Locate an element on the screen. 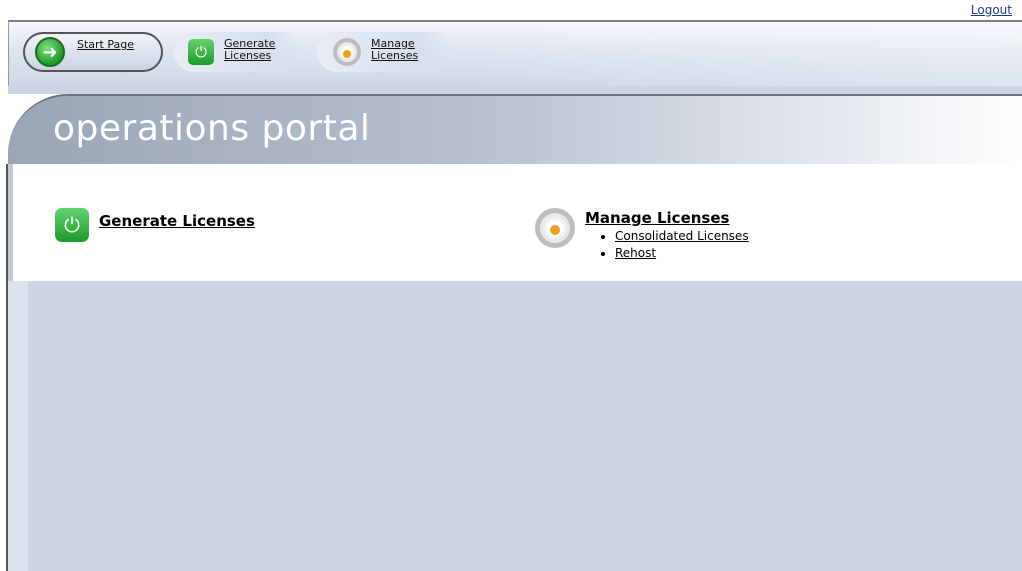 The width and height of the screenshot is (1022, 571). tab-start-page: ➜ Start Page is located at coordinates (93, 52).